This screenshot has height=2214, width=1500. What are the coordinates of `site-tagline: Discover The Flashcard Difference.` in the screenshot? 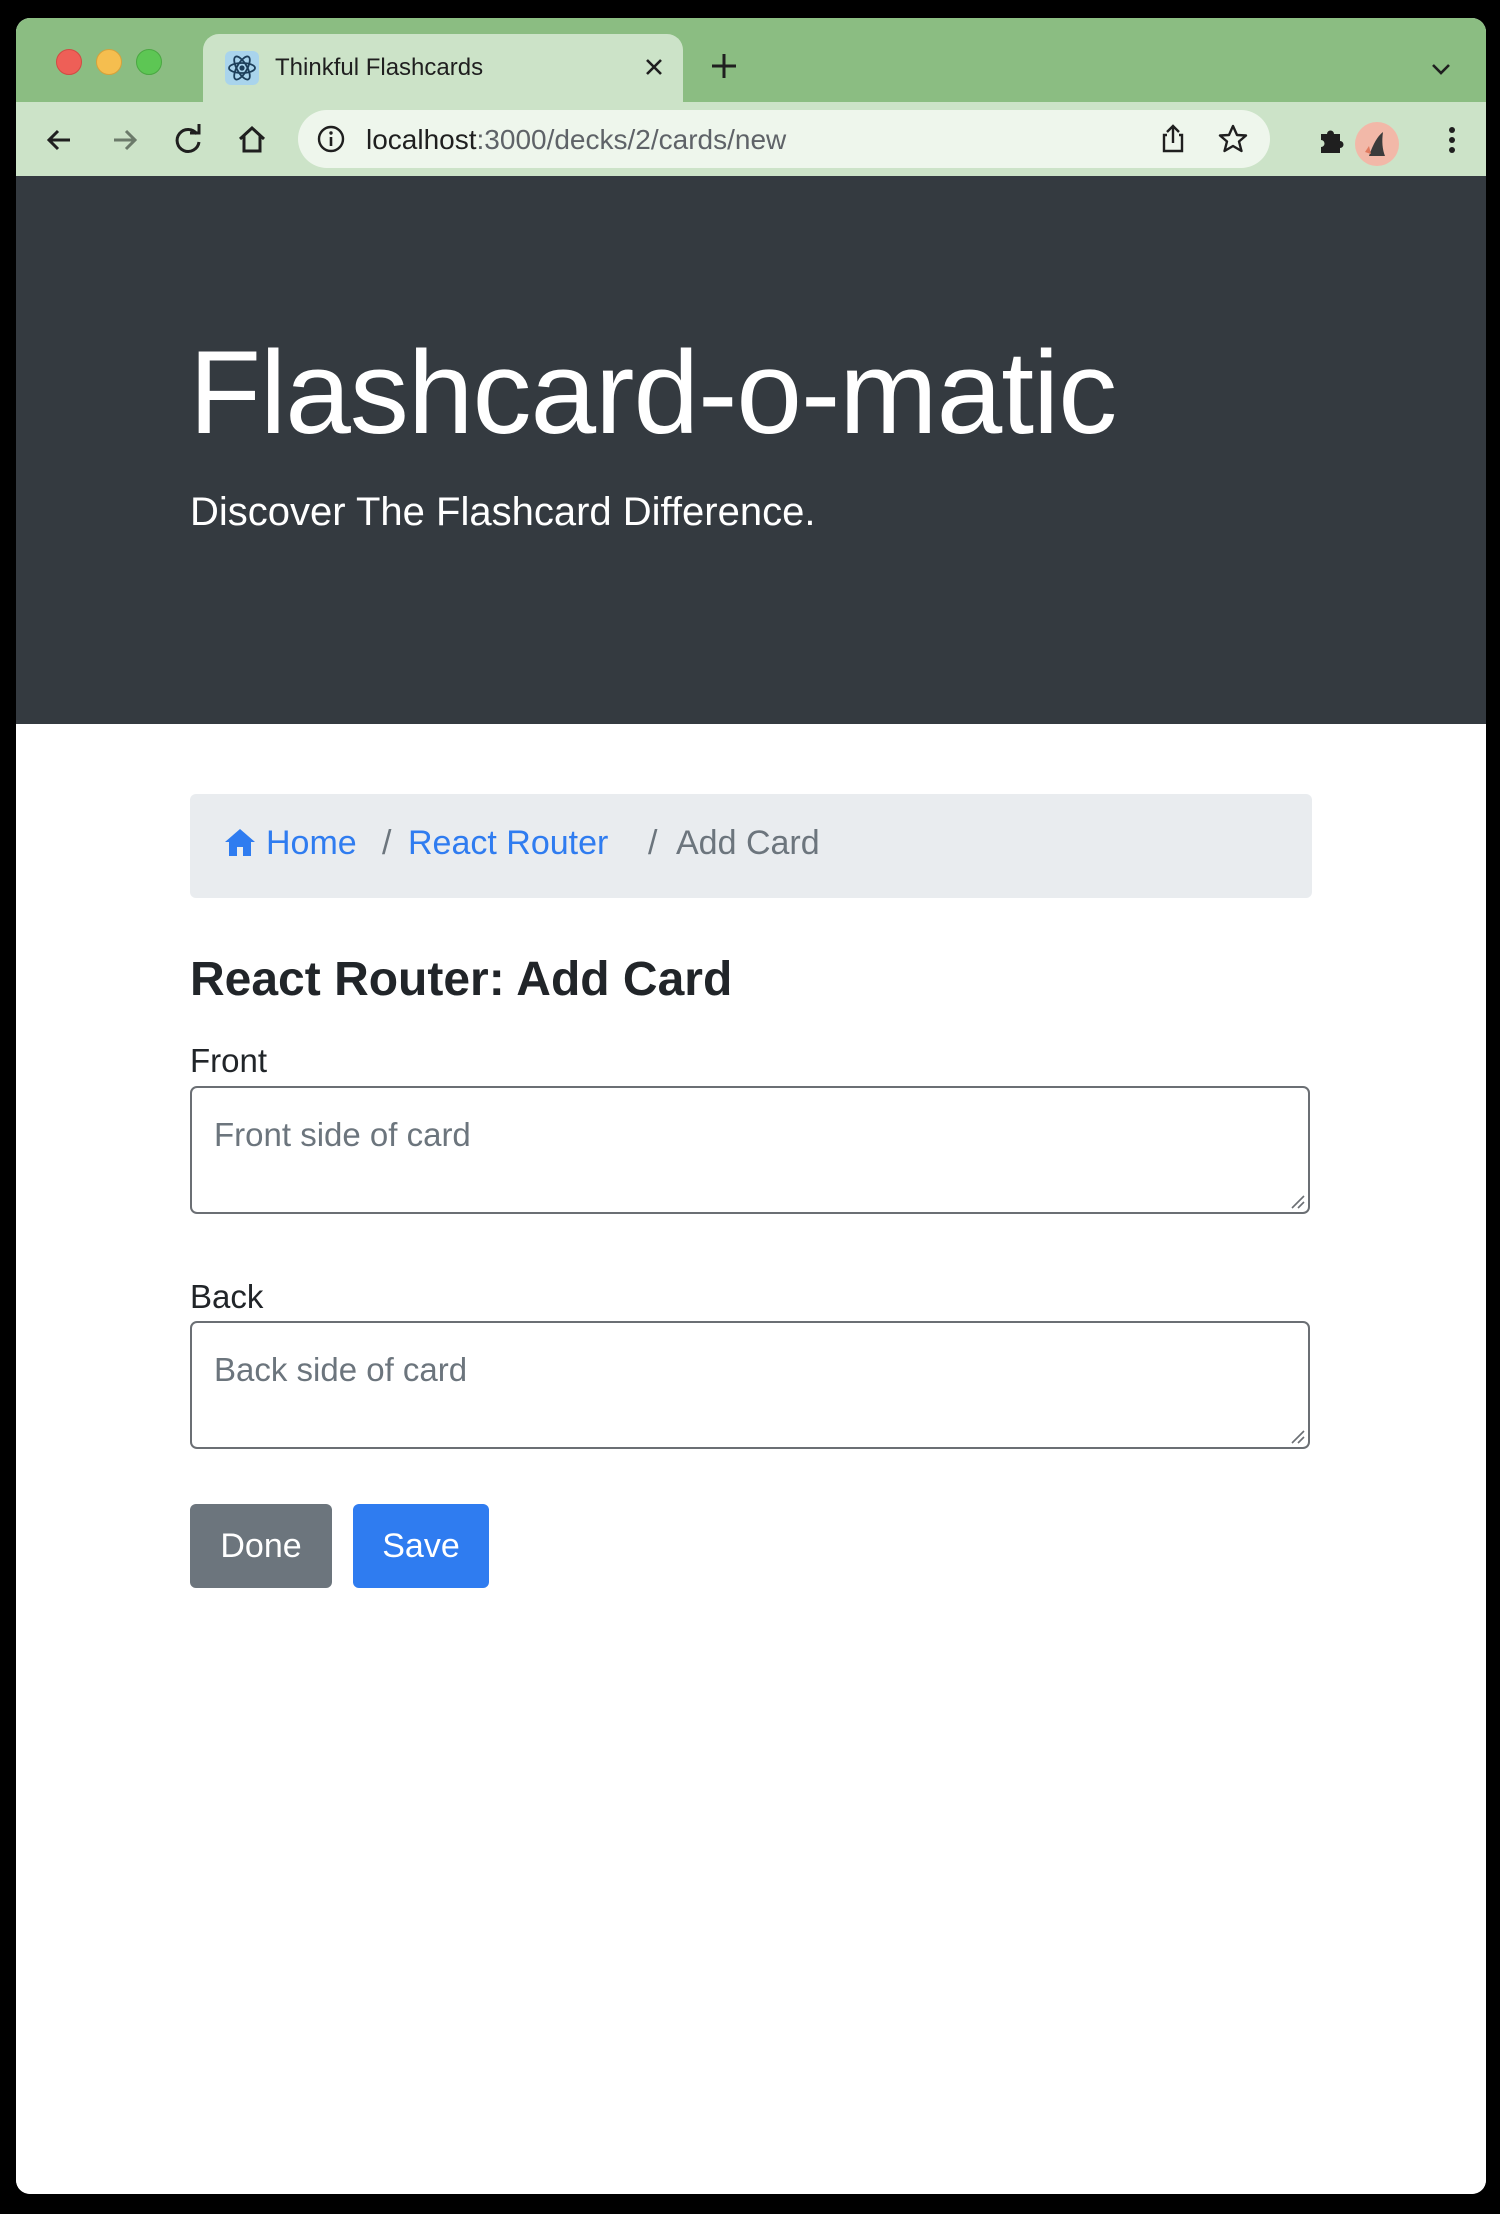 It's located at (503, 512).